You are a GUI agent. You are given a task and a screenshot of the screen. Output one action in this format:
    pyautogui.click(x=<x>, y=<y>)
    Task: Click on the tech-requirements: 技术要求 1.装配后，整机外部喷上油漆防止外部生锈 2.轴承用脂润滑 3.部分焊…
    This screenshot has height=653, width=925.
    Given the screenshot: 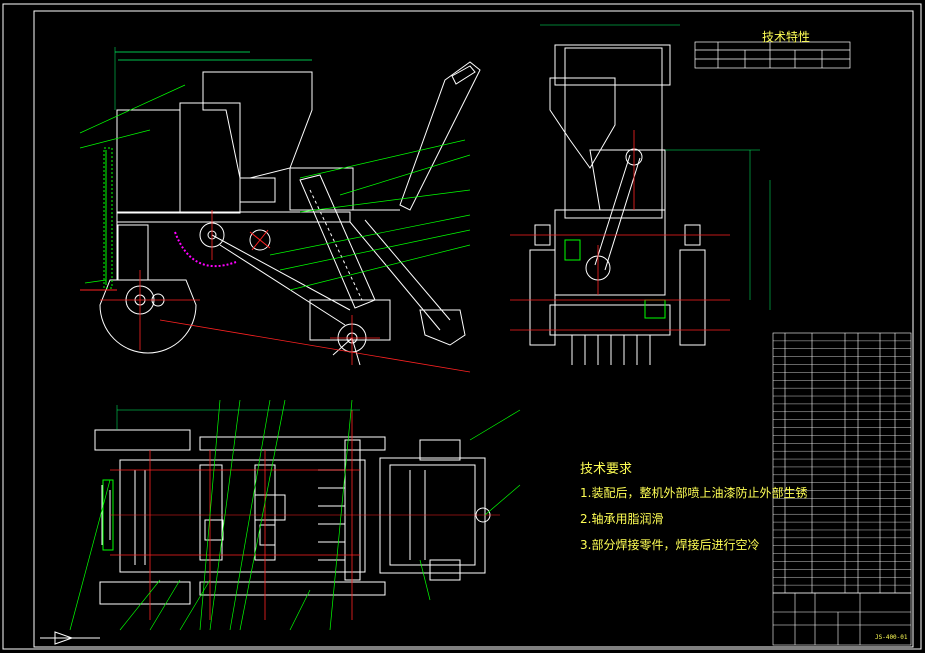 What is the action you would take?
    pyautogui.click(x=693, y=510)
    